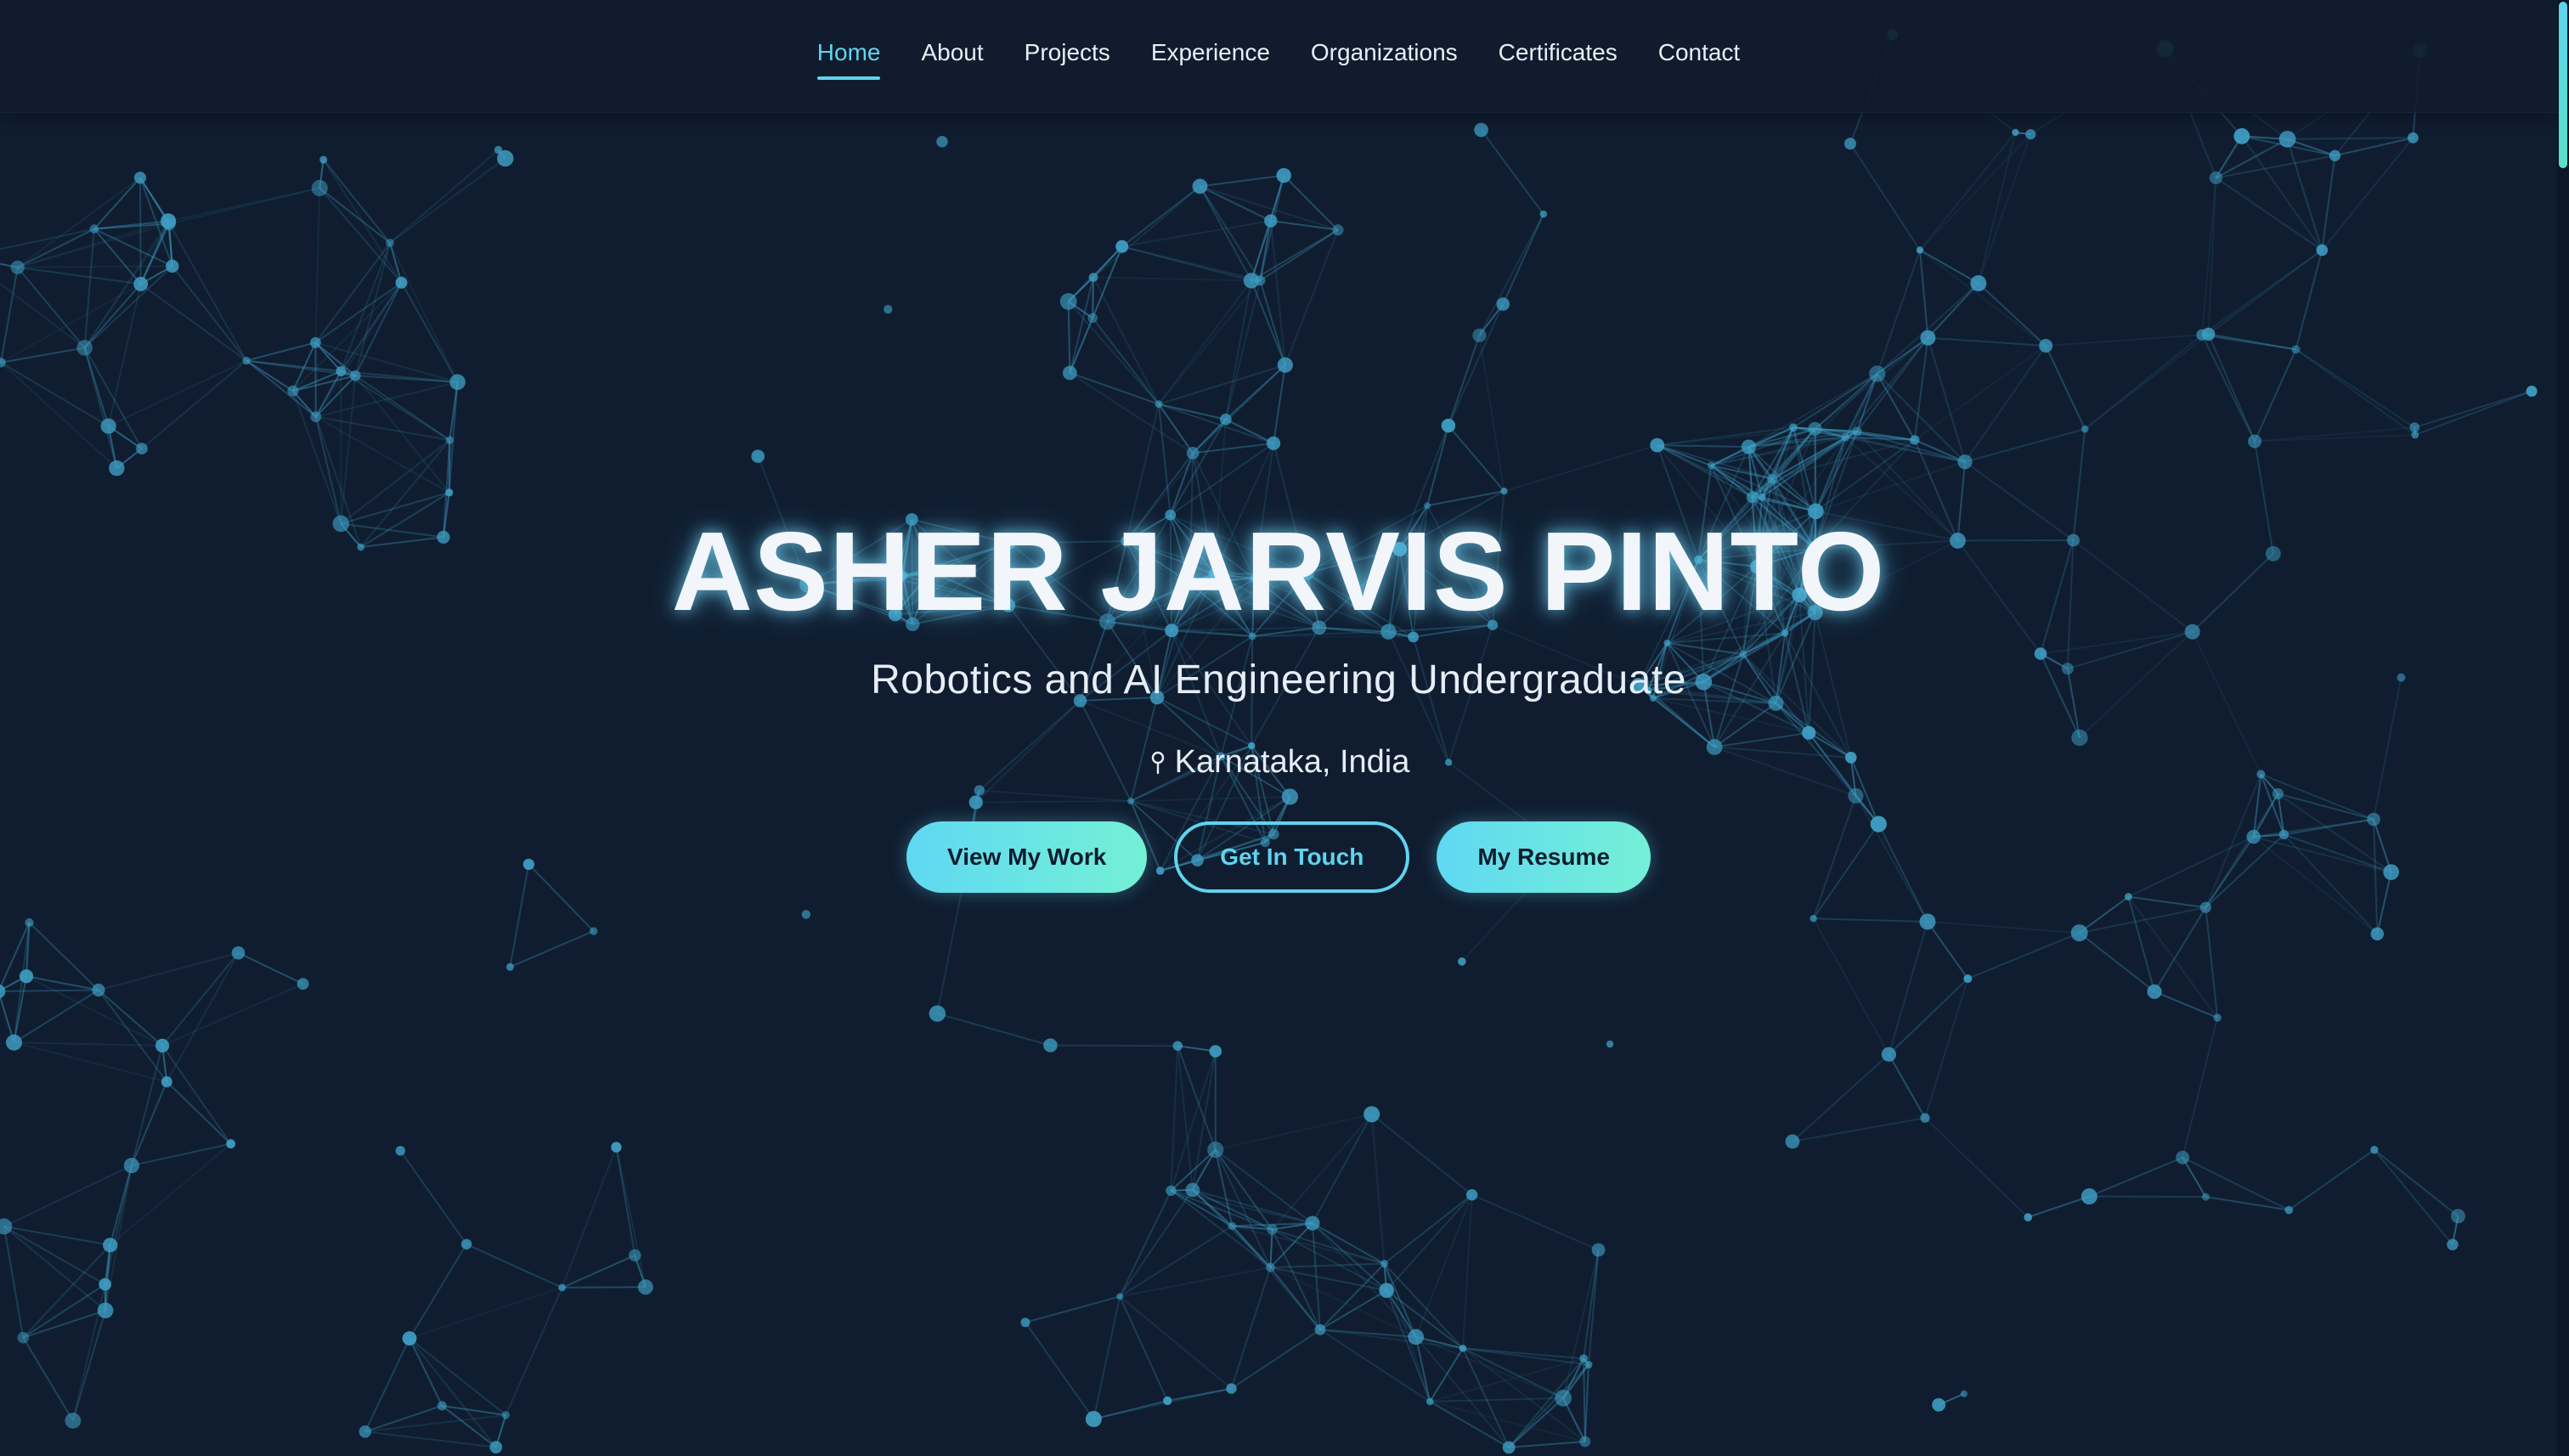 The width and height of the screenshot is (2569, 1456). I want to click on get-in-touch-button: Get In Touch, so click(1292, 858).